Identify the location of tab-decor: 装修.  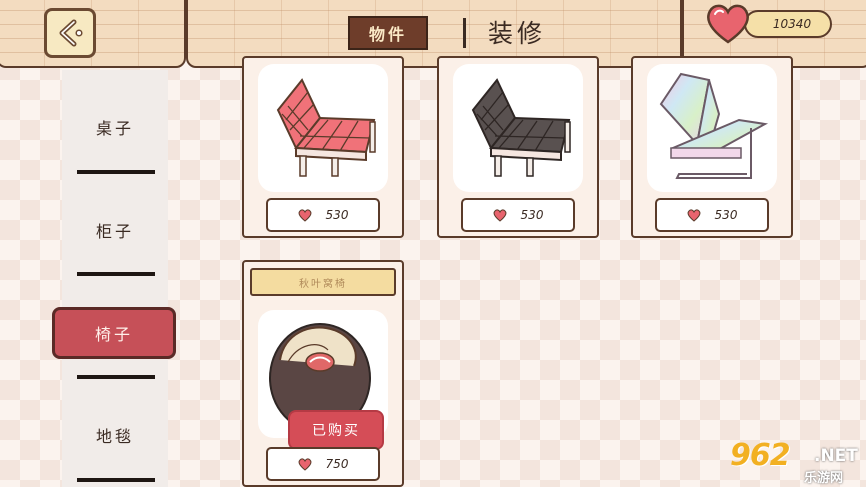
(517, 32).